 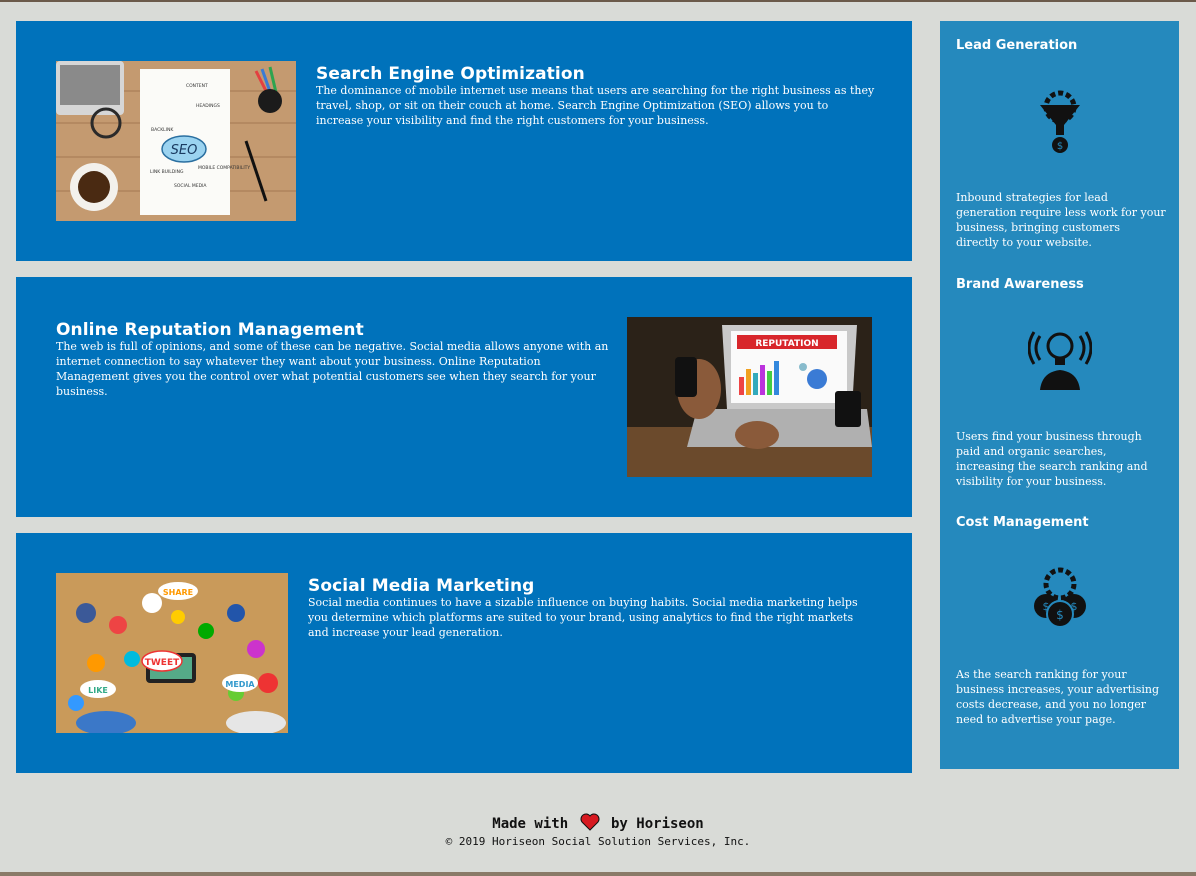 I want to click on benefit-title-cost-management: Cost Management, so click(x=1022, y=522).